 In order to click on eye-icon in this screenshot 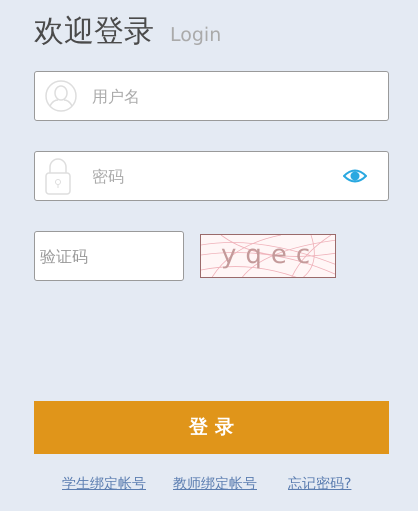, I will do `click(355, 176)`.